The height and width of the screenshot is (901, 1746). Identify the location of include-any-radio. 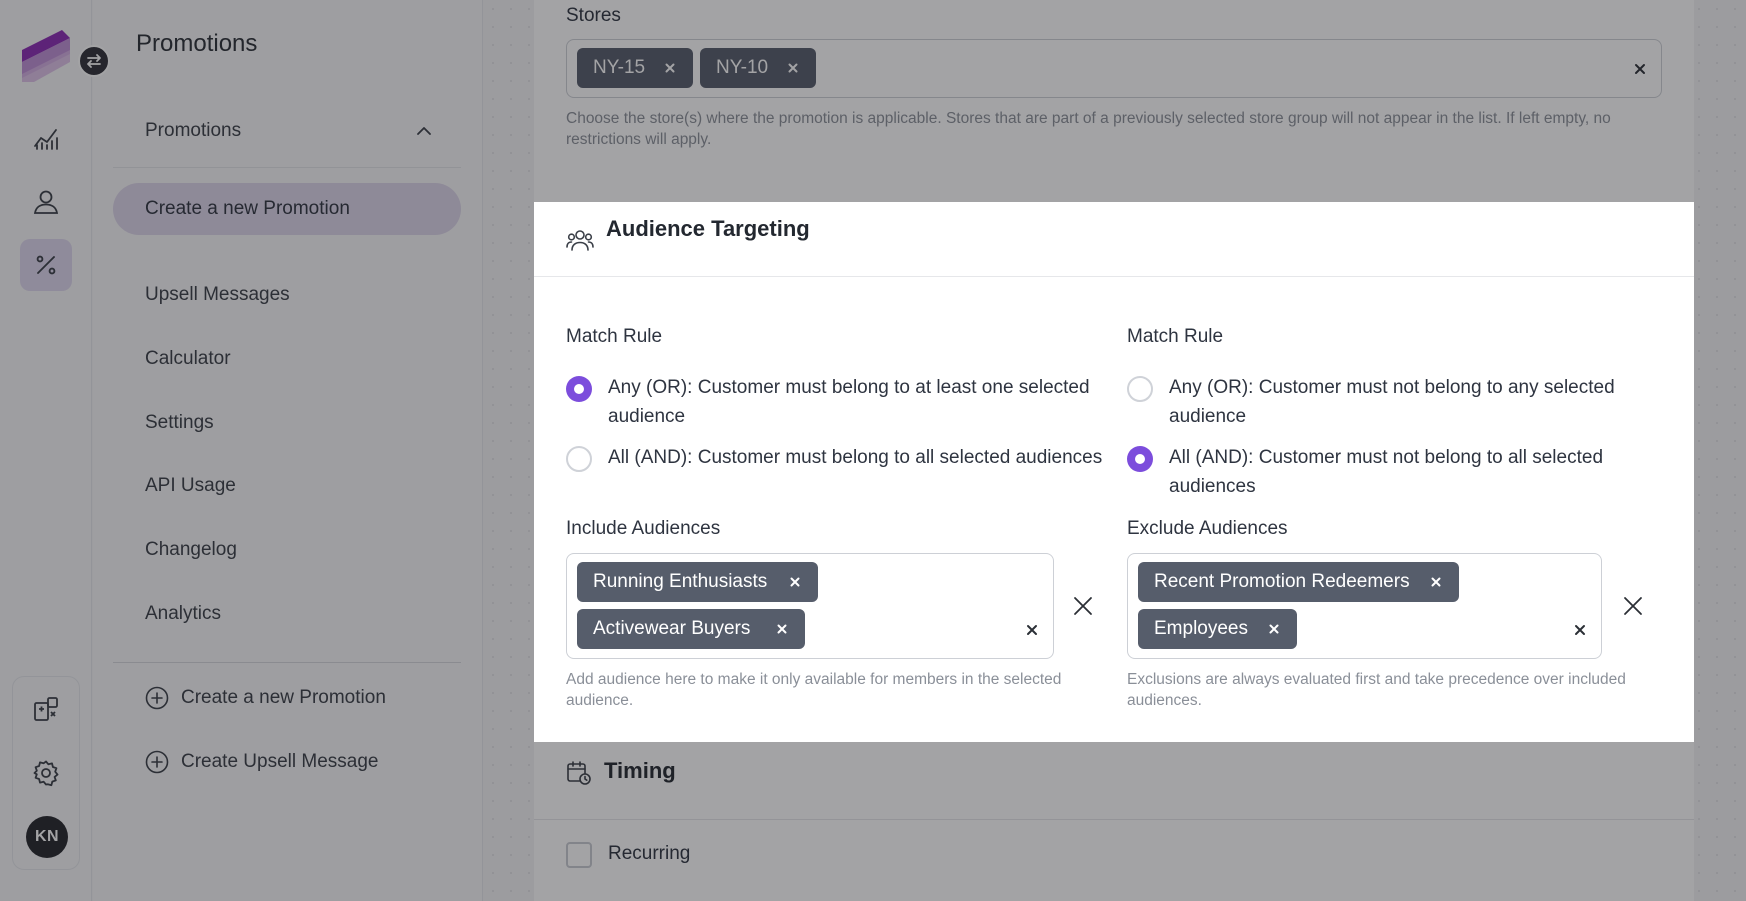
(579, 389).